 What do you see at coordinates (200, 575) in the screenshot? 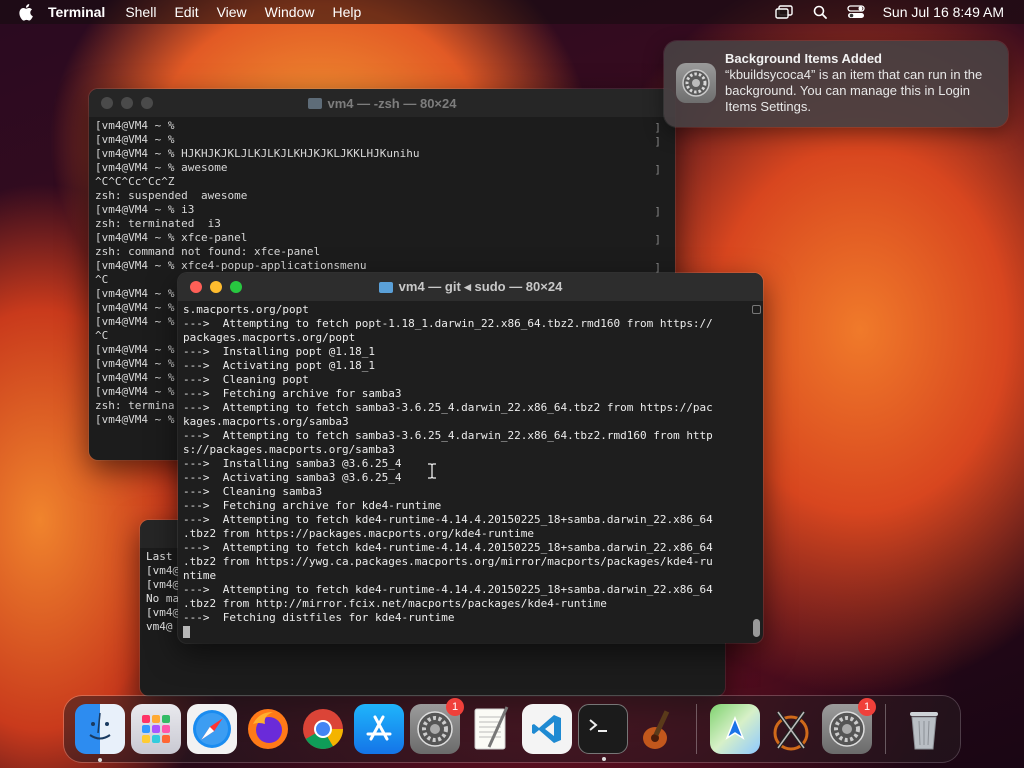
I see `terminal-line: ntime` at bounding box center [200, 575].